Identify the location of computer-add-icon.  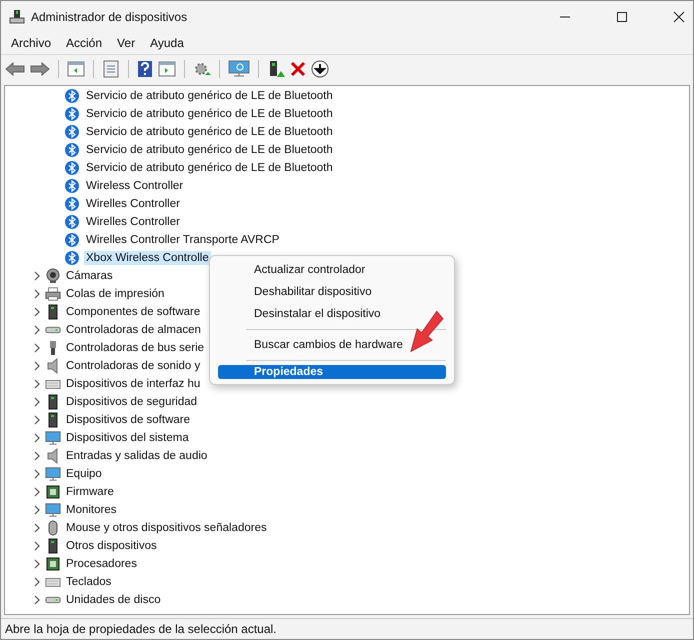
(276, 69).